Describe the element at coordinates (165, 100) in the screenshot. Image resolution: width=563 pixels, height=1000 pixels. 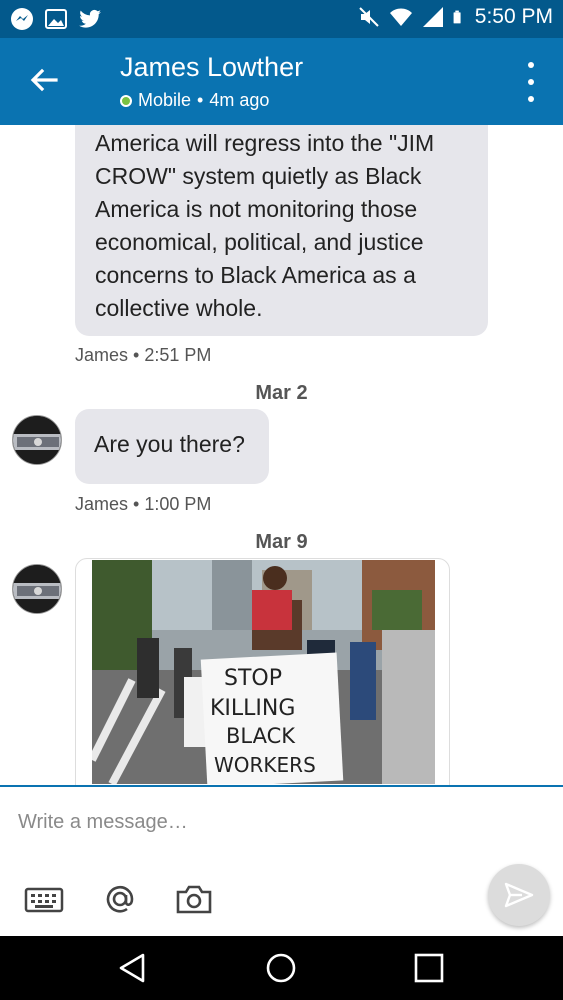
I see `presence-label: Mobile` at that location.